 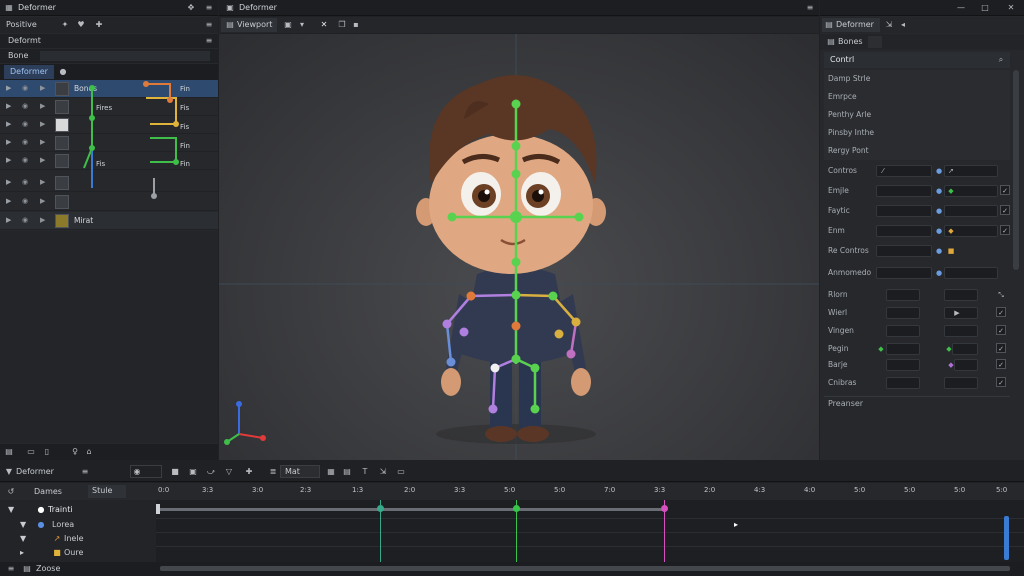 I want to click on tab-deformer: Deformer, so click(x=29, y=72).